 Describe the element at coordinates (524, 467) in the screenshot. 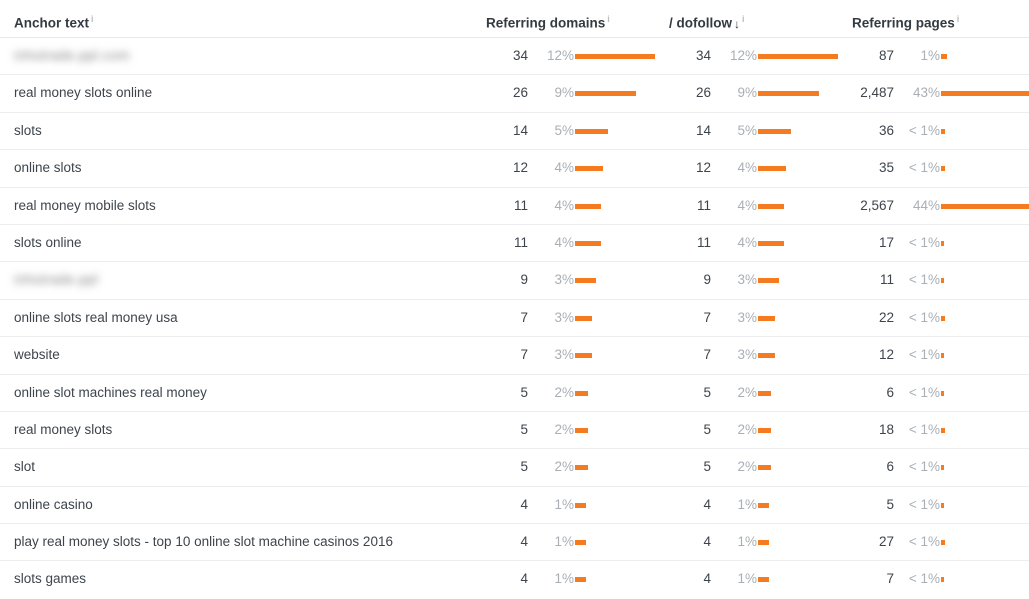

I see `referring-domains-count: 5` at that location.